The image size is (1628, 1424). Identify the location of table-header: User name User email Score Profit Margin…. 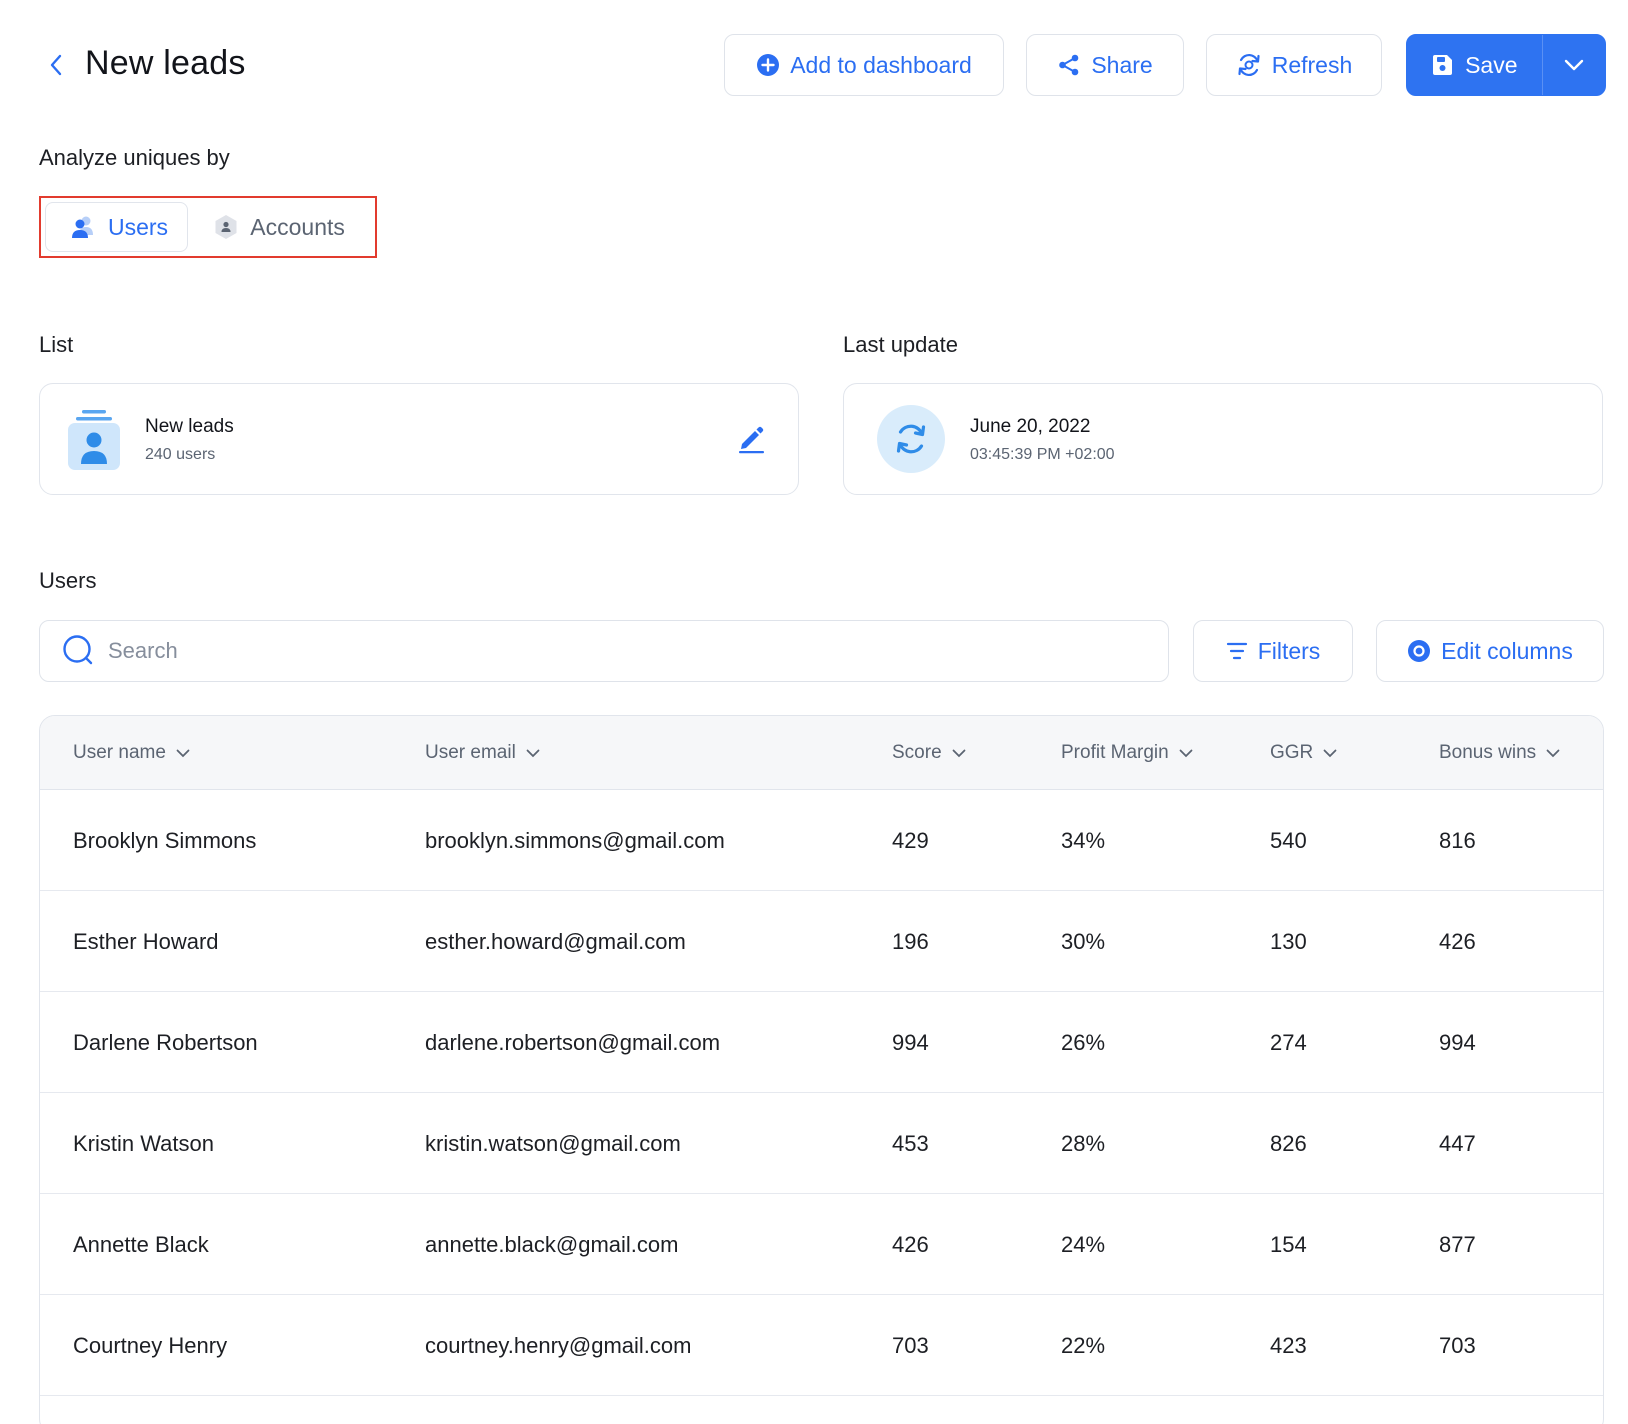
(821, 753).